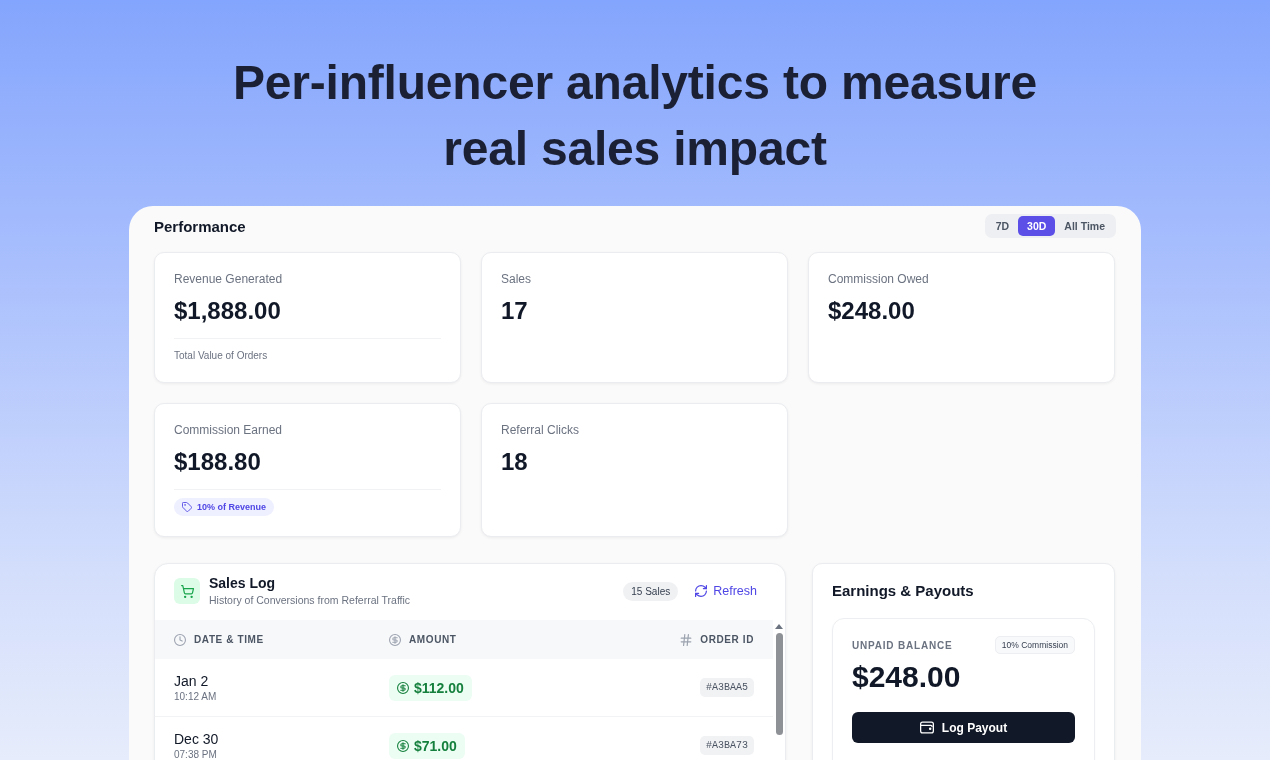  Describe the element at coordinates (200, 226) in the screenshot. I see `section-title: Performance` at that location.